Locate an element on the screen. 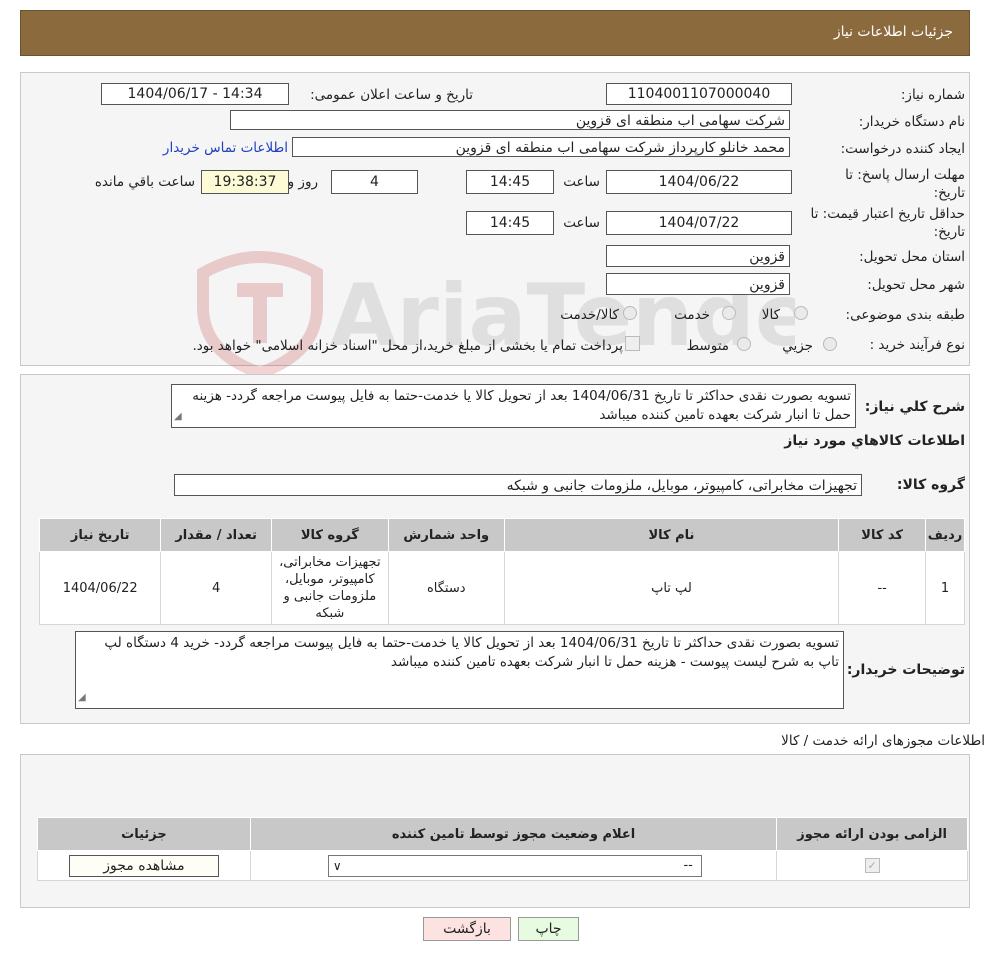  days-remaining-field: 4 is located at coordinates (374, 182).